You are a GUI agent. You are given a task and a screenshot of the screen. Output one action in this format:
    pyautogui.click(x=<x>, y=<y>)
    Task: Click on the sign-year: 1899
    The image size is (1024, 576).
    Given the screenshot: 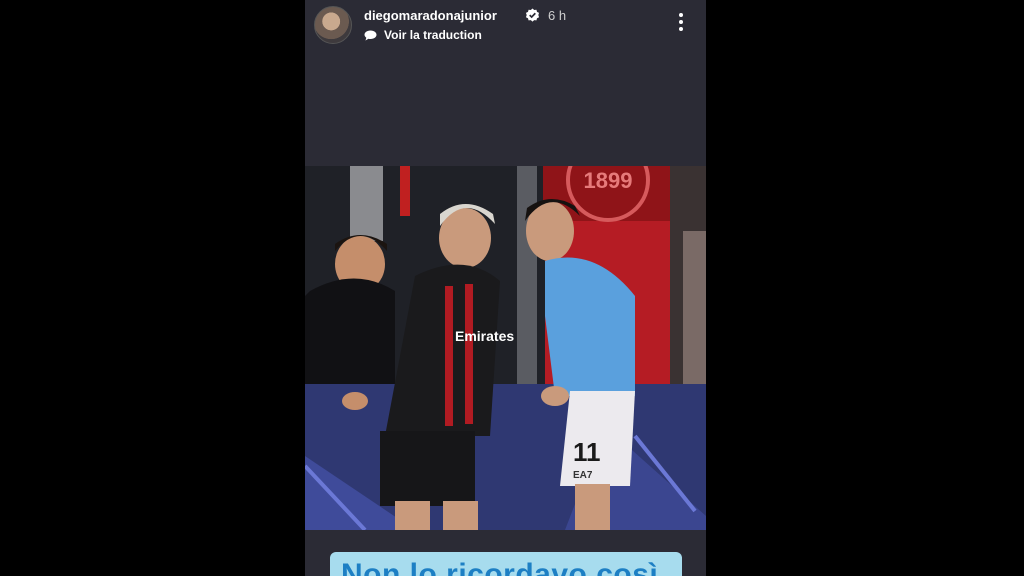 What is the action you would take?
    pyautogui.click(x=608, y=180)
    